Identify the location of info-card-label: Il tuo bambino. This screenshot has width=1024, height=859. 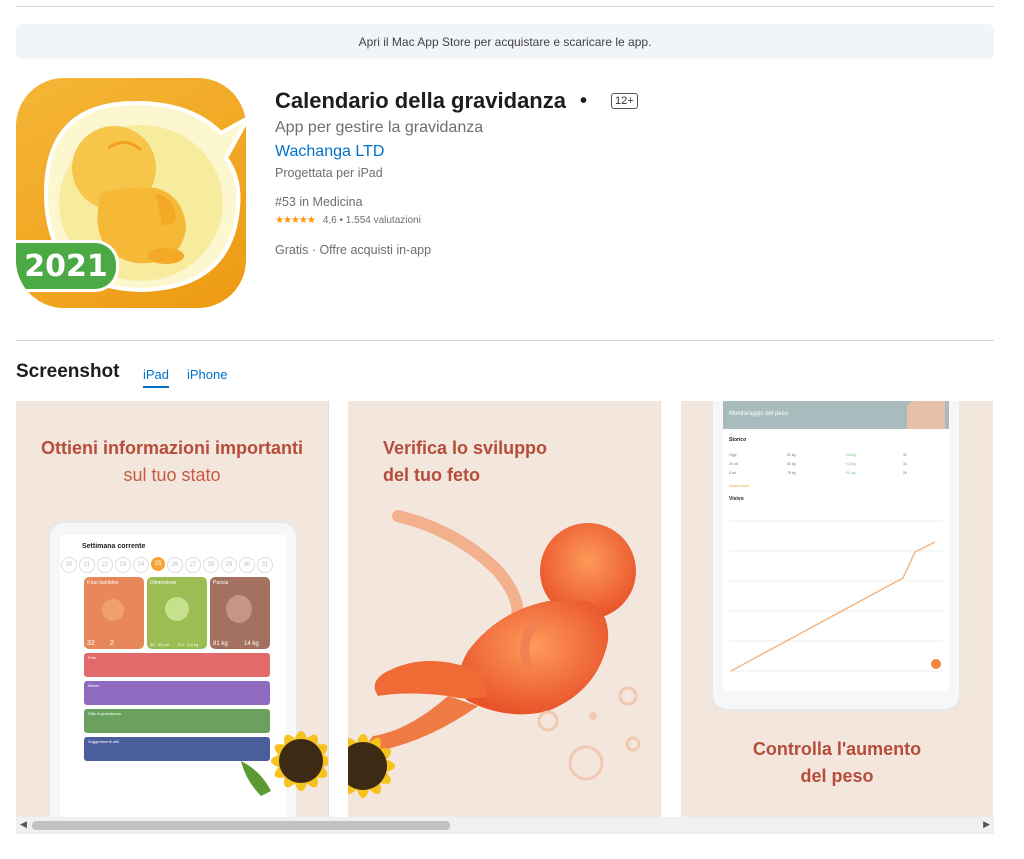
(103, 583).